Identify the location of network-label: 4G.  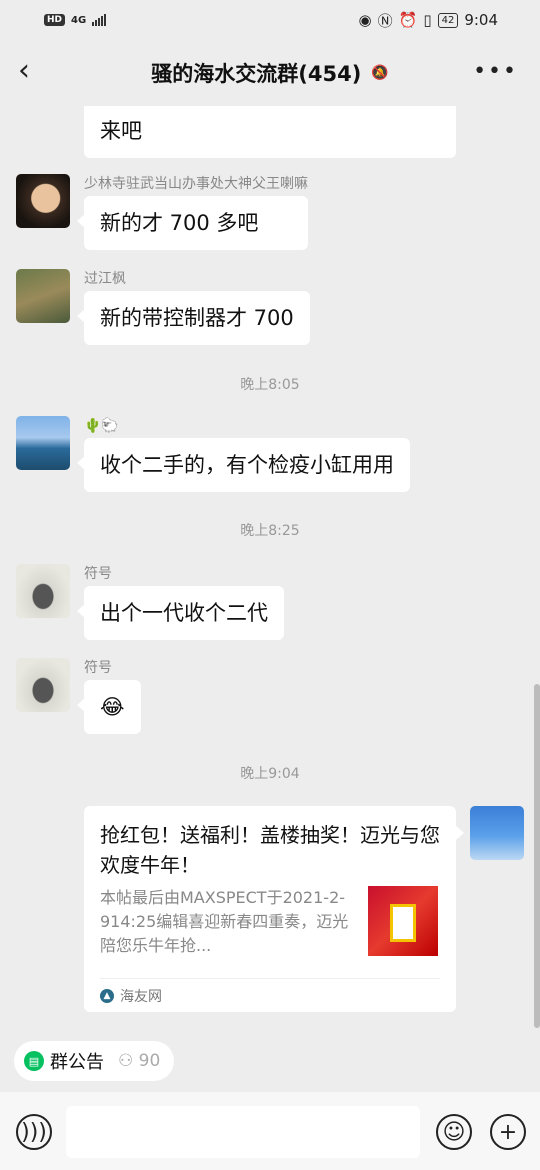
(79, 20).